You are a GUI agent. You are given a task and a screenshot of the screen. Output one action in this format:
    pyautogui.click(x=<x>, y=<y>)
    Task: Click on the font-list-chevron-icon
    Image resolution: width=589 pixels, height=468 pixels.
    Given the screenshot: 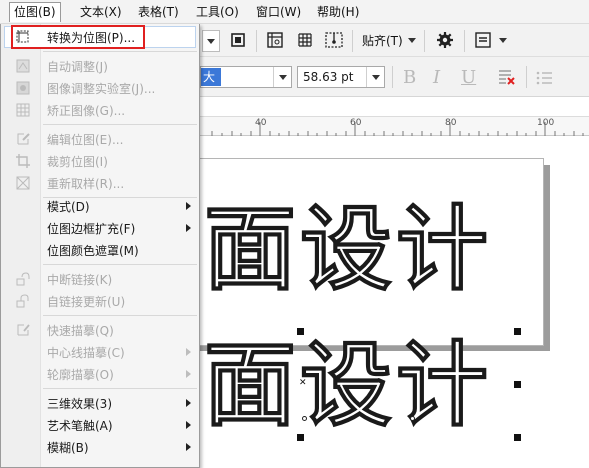 What is the action you would take?
    pyautogui.click(x=282, y=77)
    